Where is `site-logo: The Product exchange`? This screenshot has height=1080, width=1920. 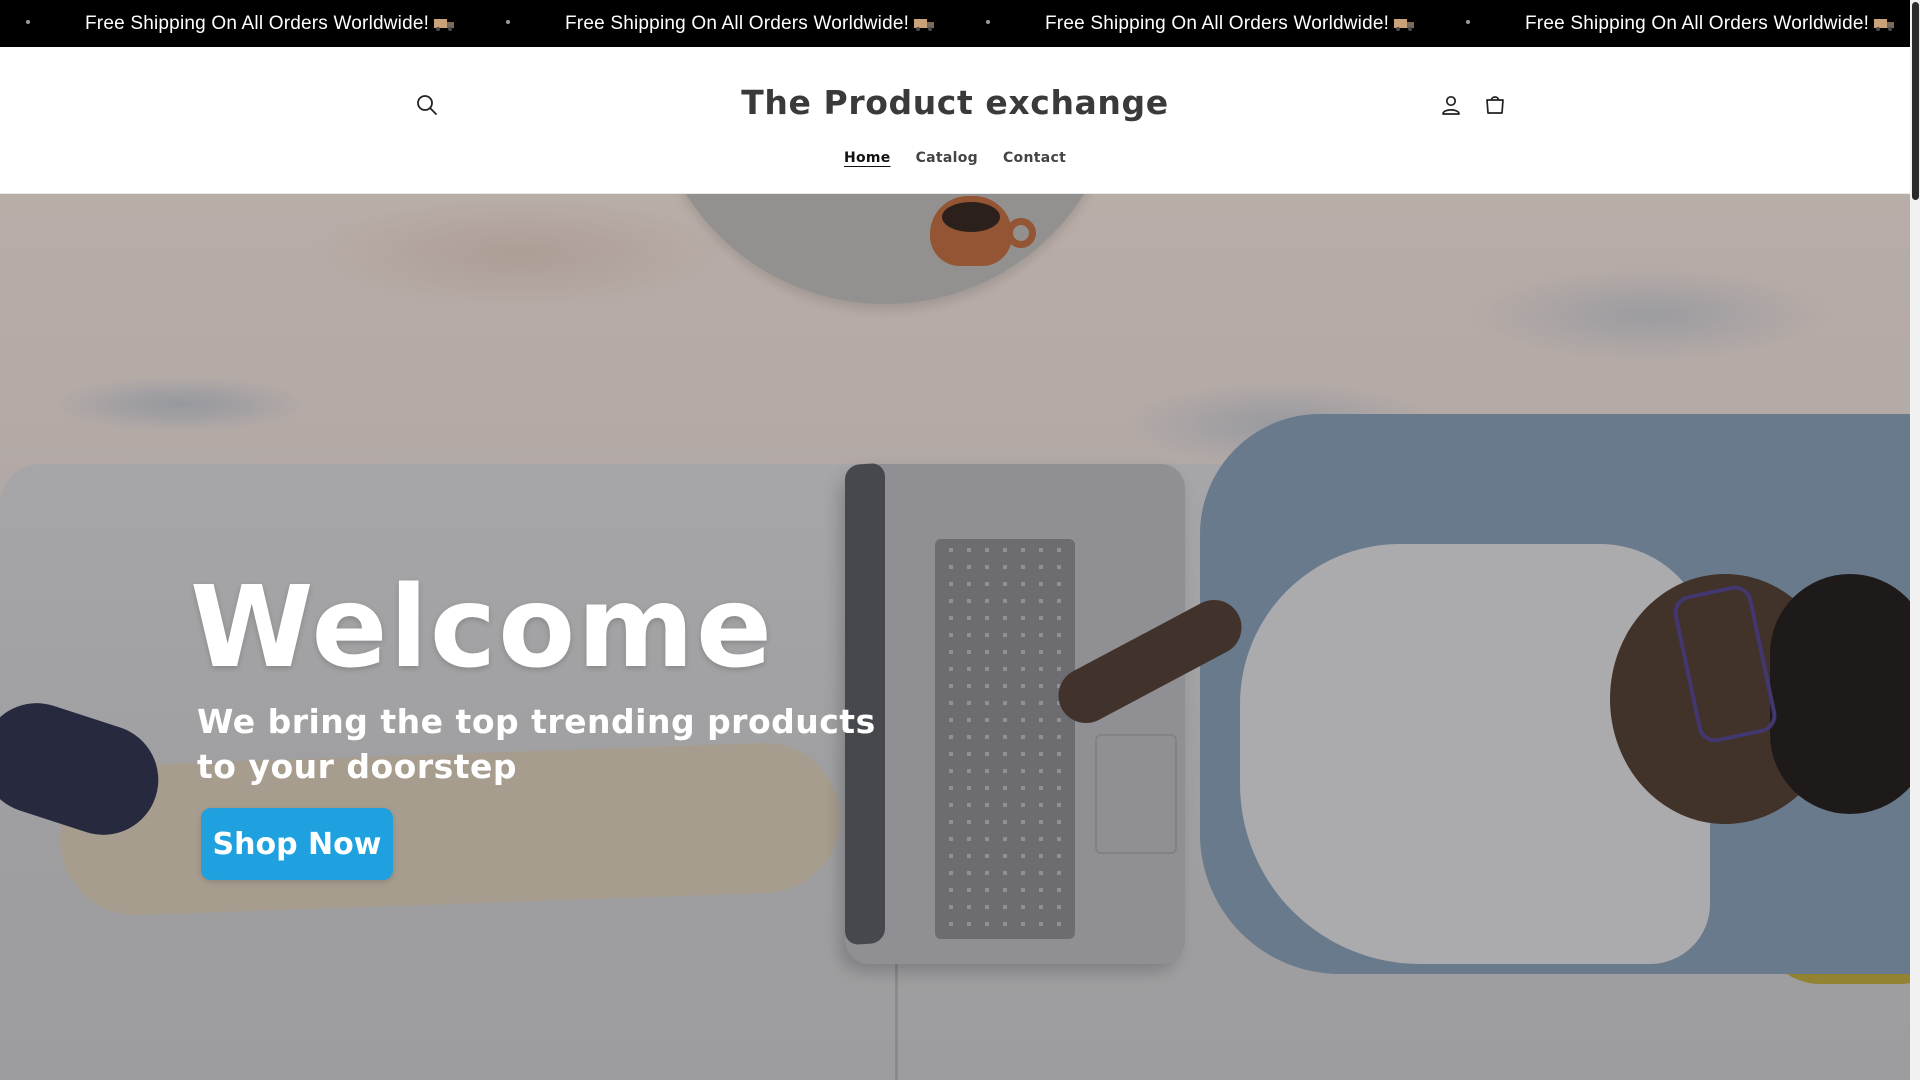
site-logo: The Product exchange is located at coordinates (955, 102).